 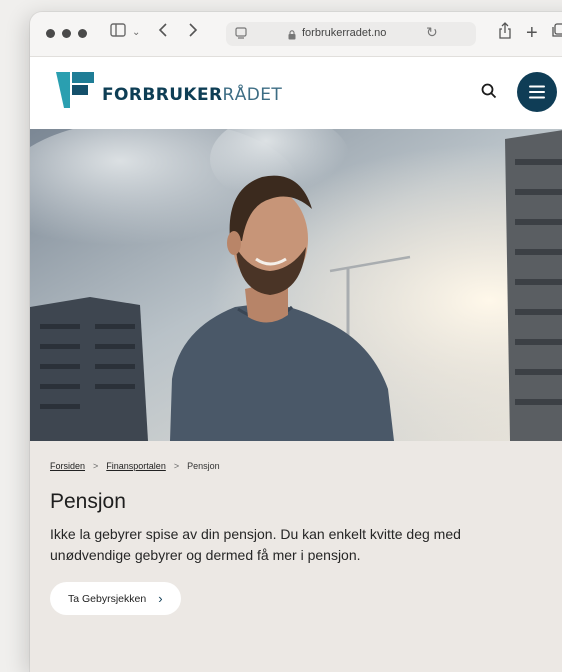 What do you see at coordinates (163, 33) in the screenshot?
I see `back-icon` at bounding box center [163, 33].